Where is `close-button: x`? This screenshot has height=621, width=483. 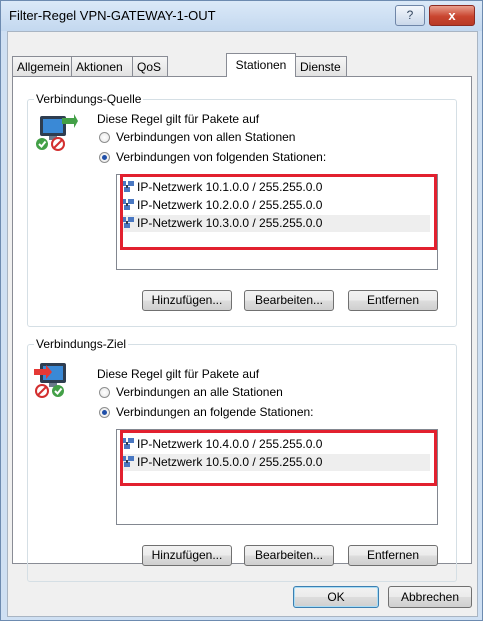 close-button: x is located at coordinates (452, 15).